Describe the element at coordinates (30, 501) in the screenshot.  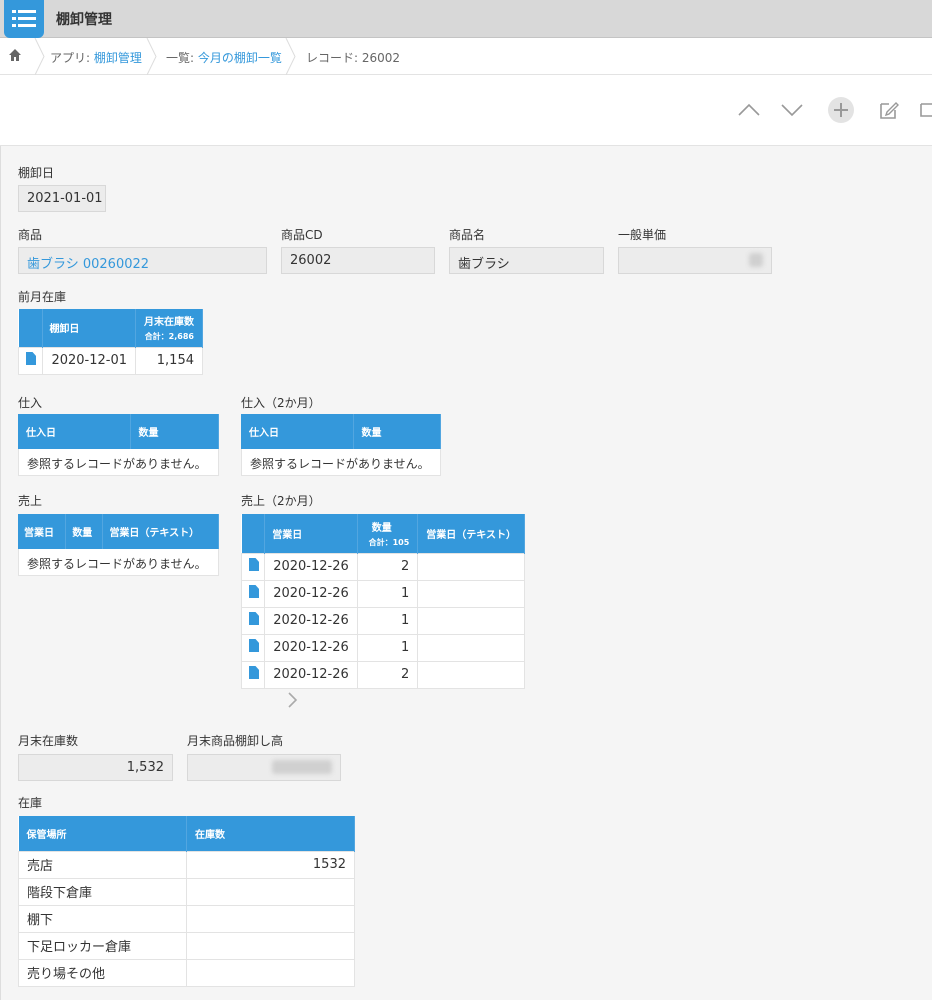
I see `subtable-label-sales: 売上` at that location.